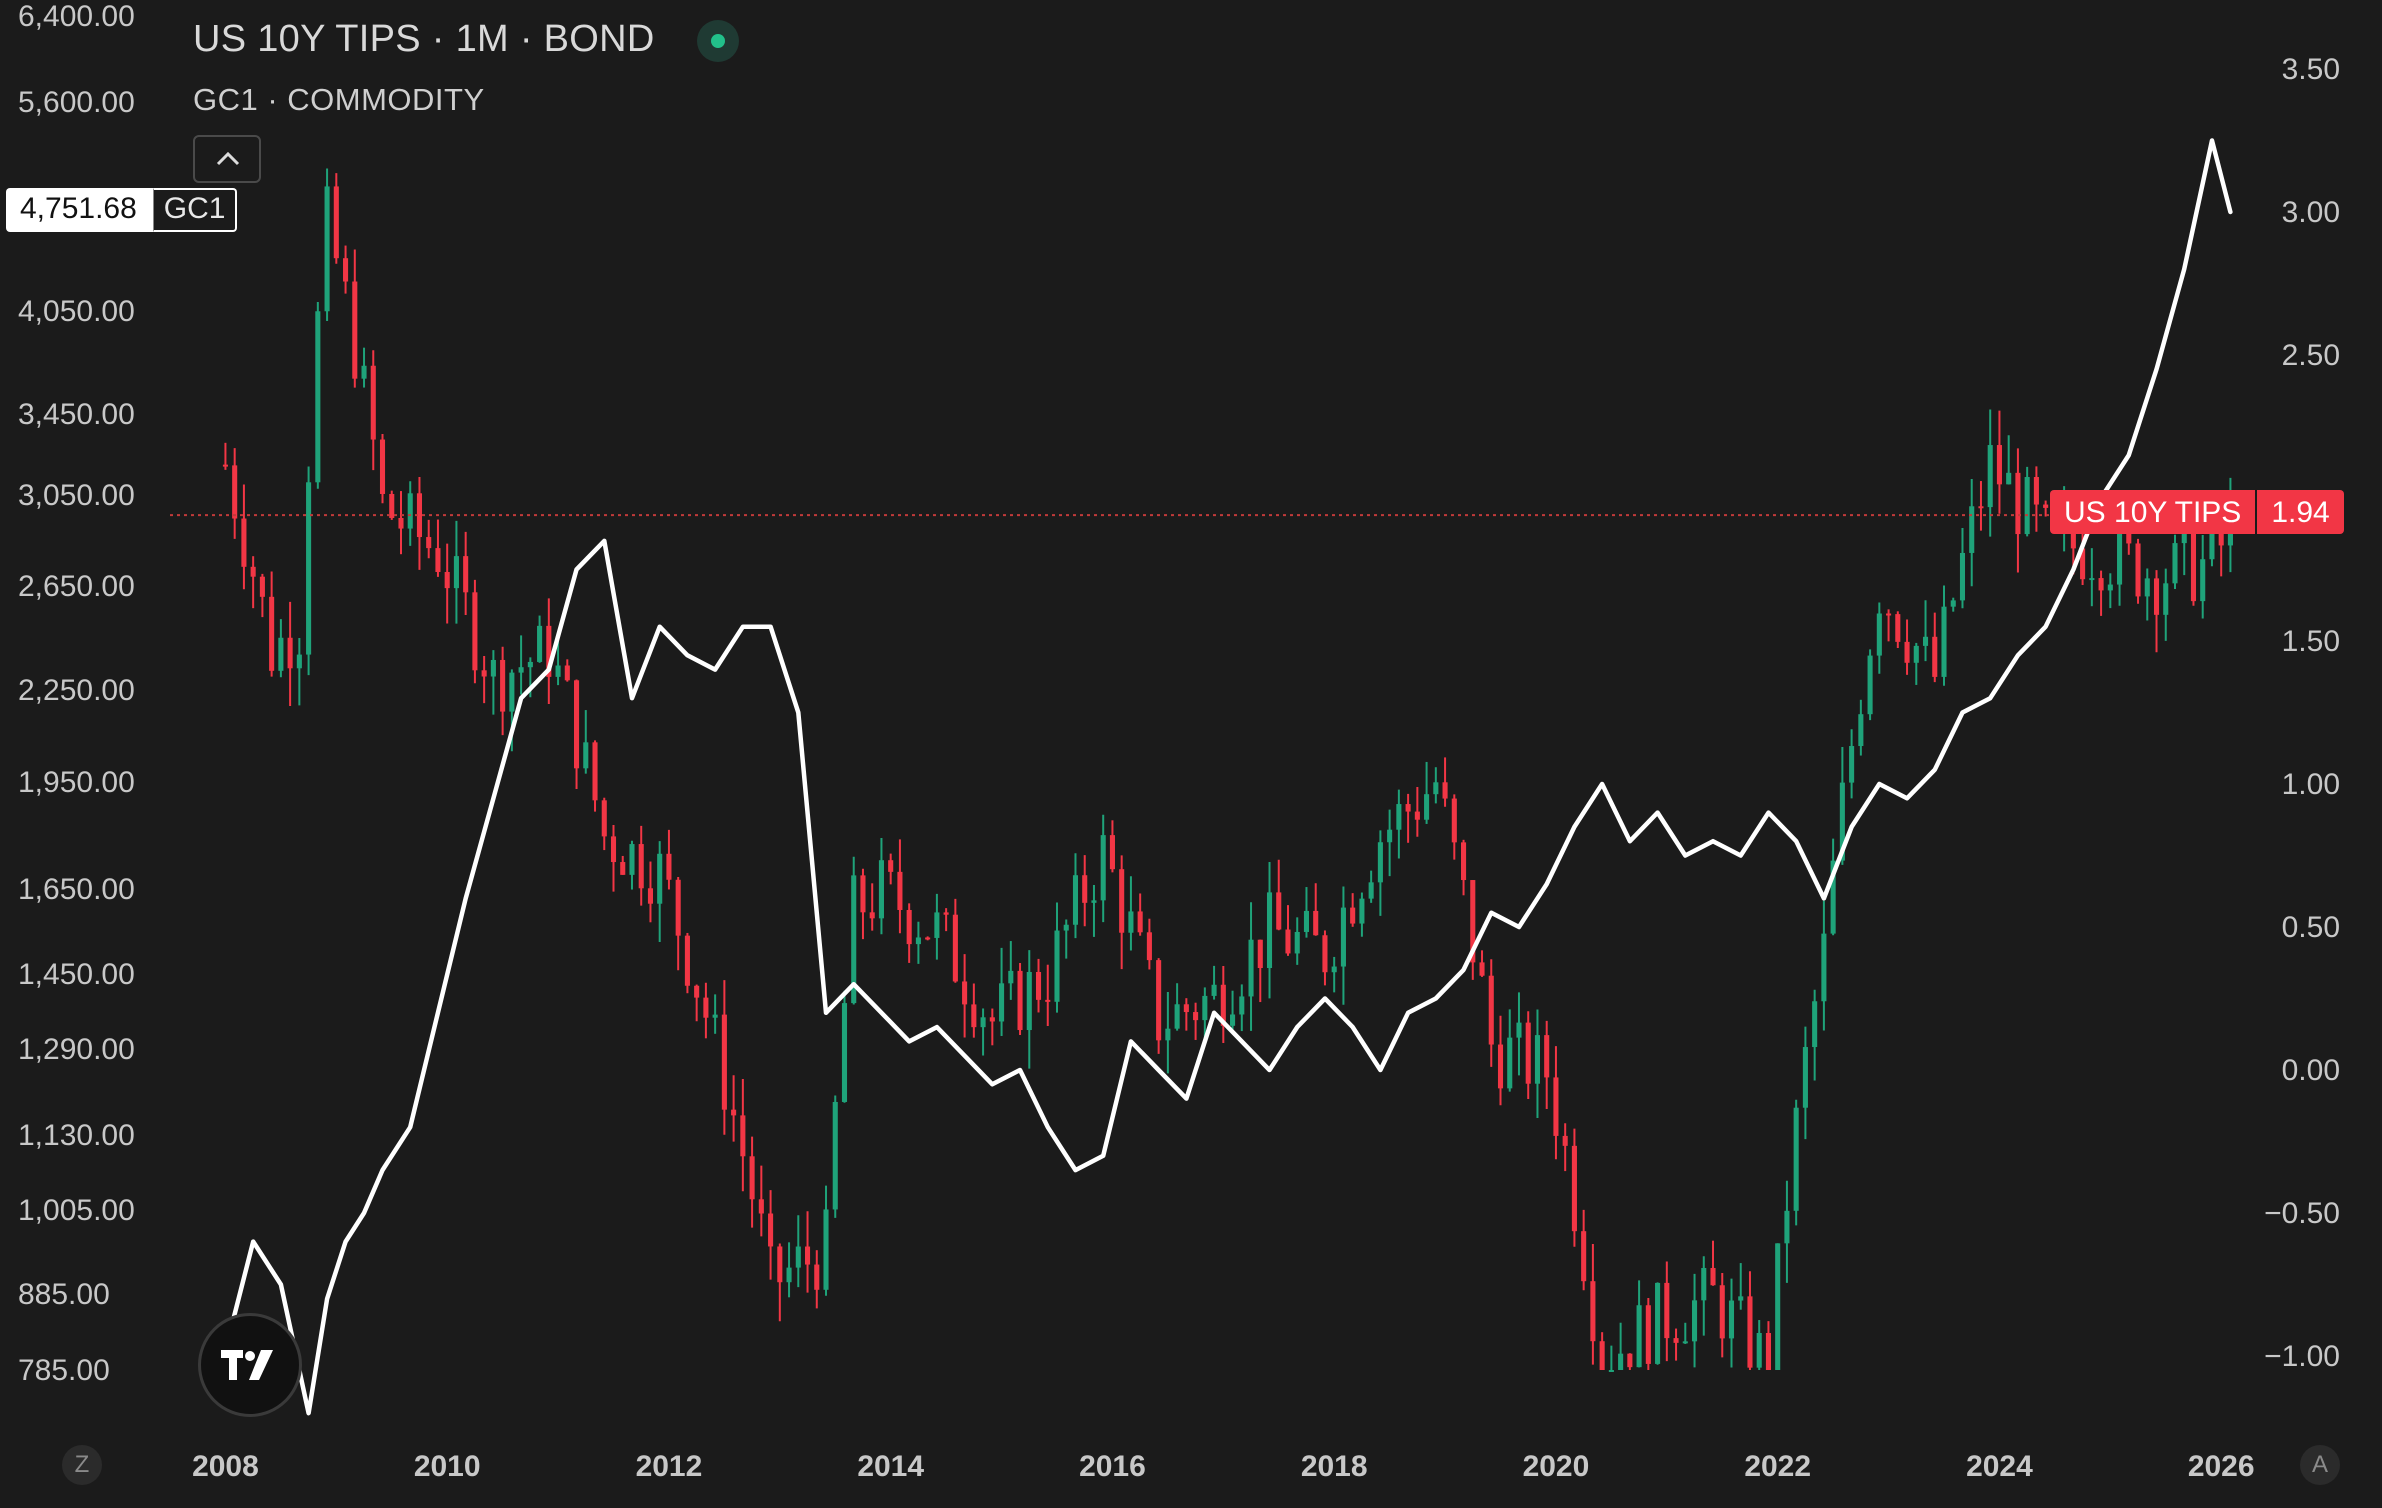 The height and width of the screenshot is (1508, 2382). Describe the element at coordinates (1223, 1466) in the screenshot. I see `time-axis: 2008 2010 2012 2014 2016 2018 2020 2022 2024 2026` at that location.